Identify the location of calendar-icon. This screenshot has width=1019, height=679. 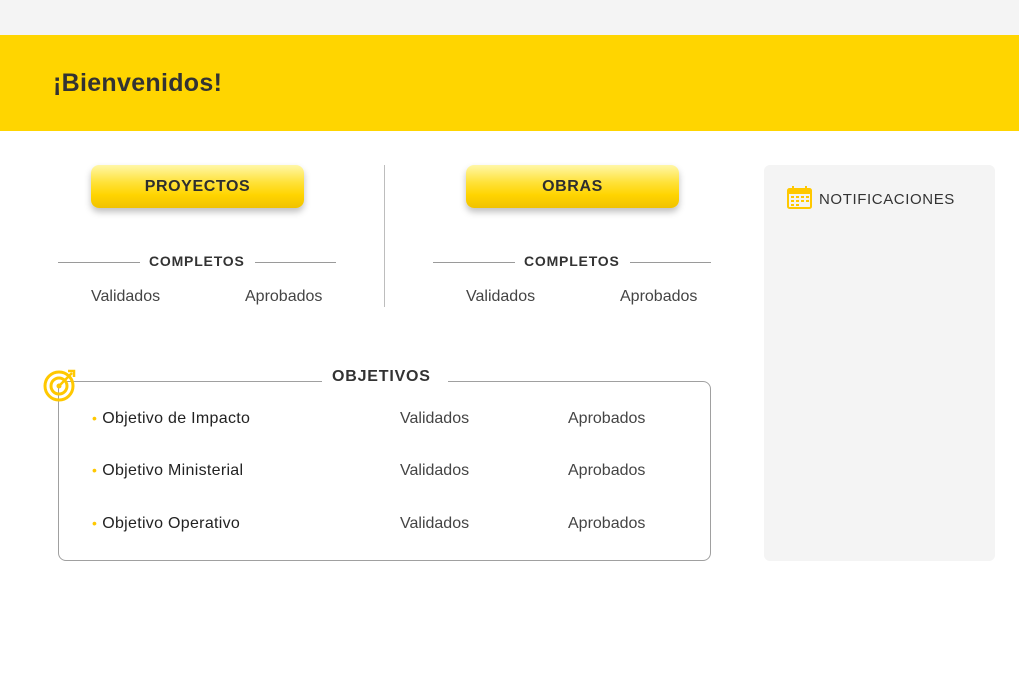
(799, 197).